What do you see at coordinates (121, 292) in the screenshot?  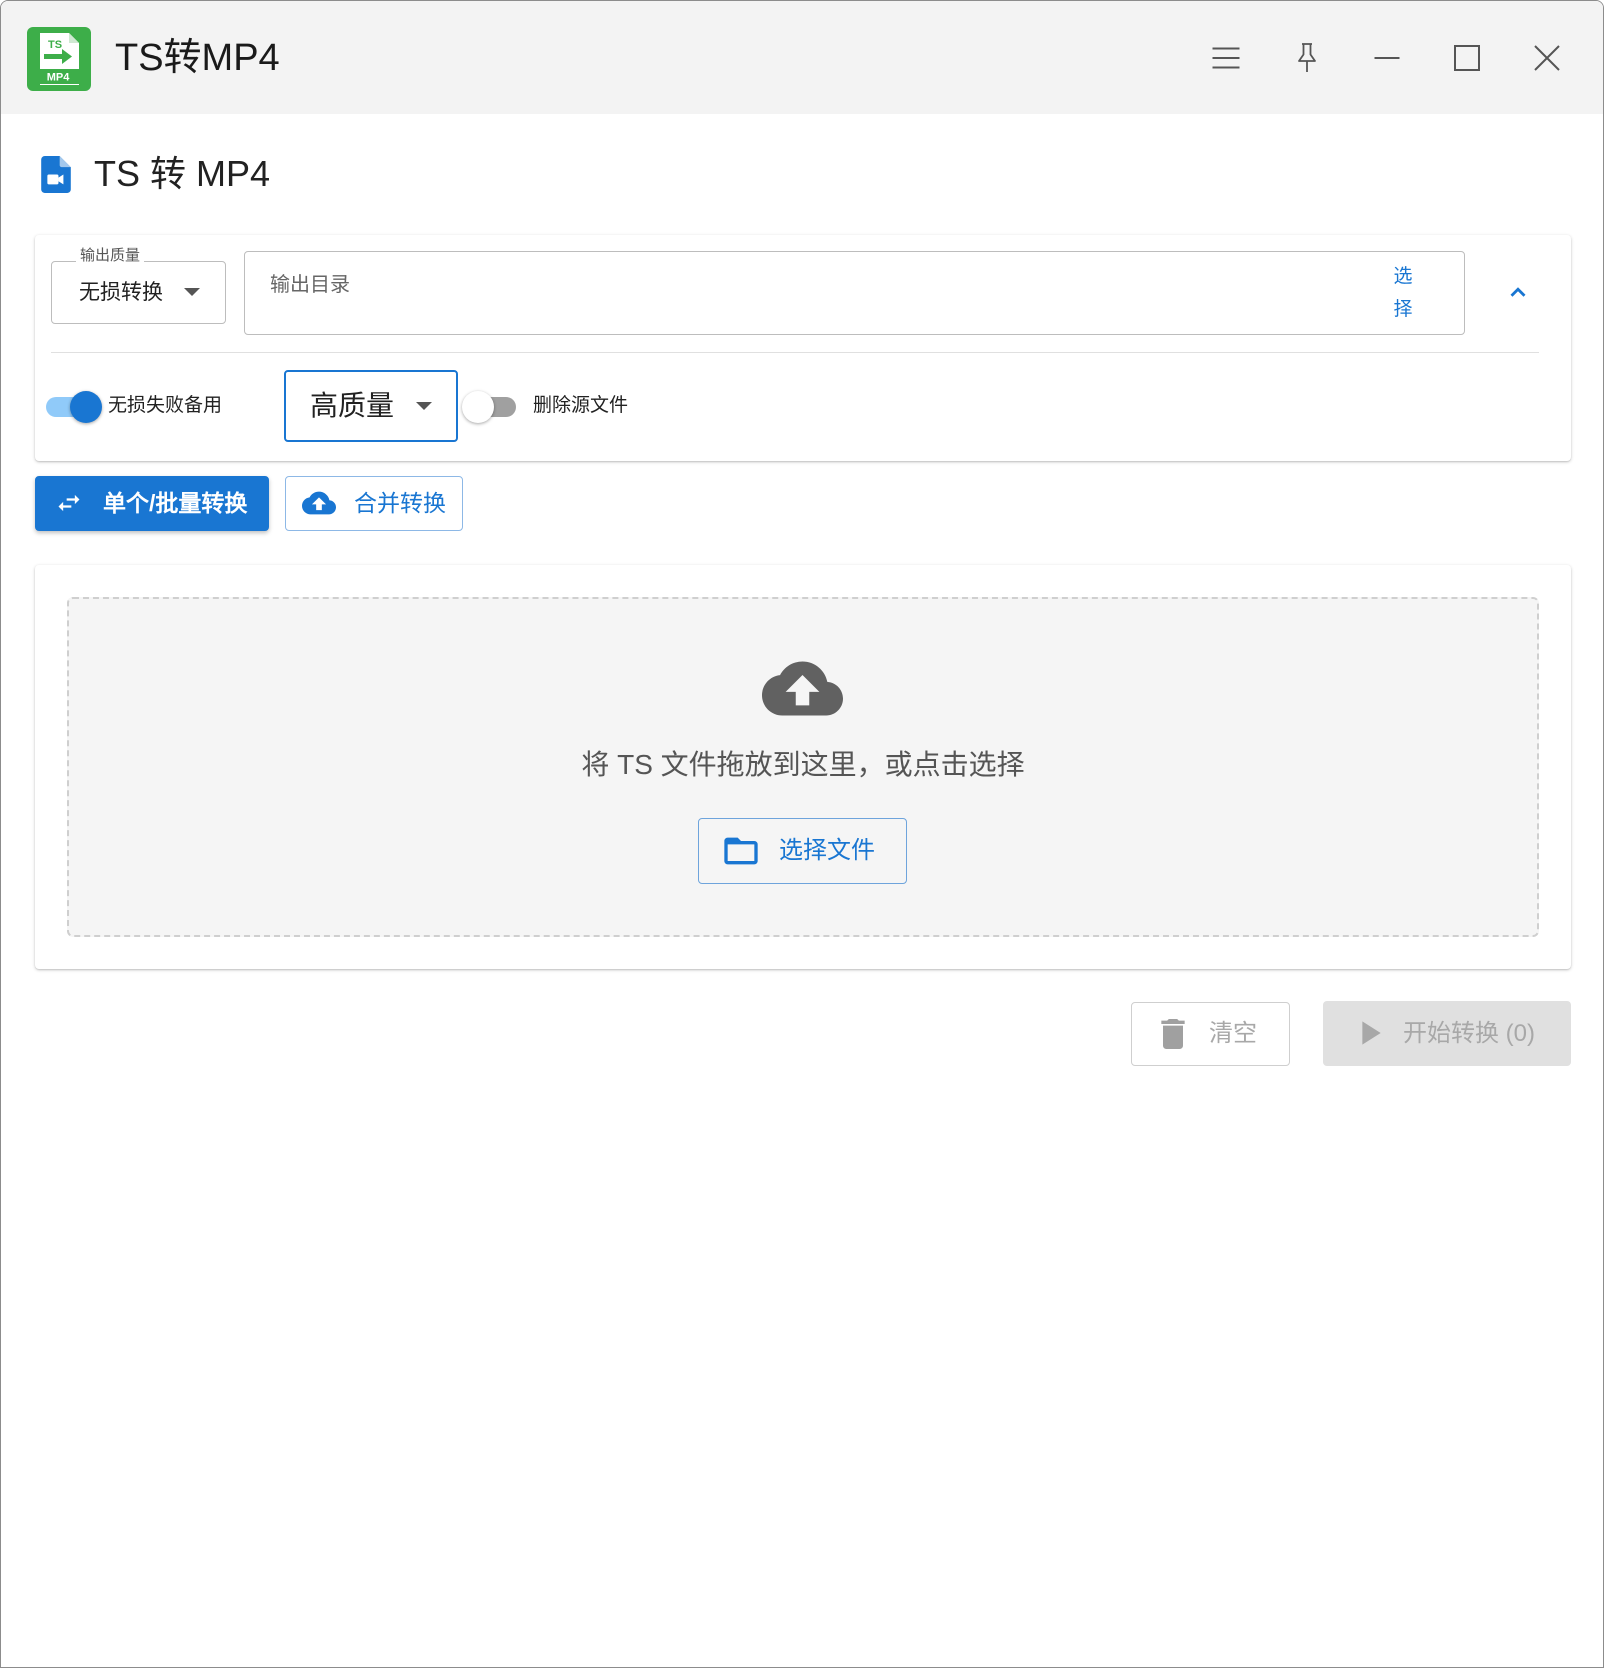 I see `output-quality-value: 无损转换` at bounding box center [121, 292].